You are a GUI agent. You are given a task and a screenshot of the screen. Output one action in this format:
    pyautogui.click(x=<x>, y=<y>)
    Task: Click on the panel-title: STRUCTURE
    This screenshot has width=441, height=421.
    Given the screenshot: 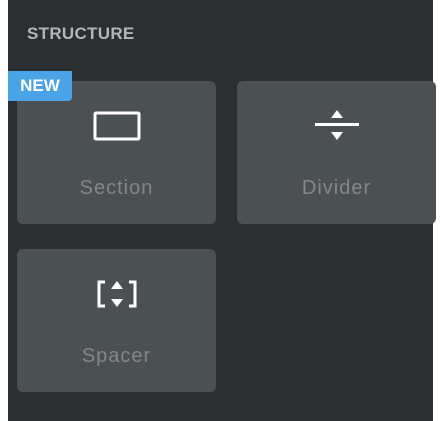 What is the action you would take?
    pyautogui.click(x=81, y=33)
    